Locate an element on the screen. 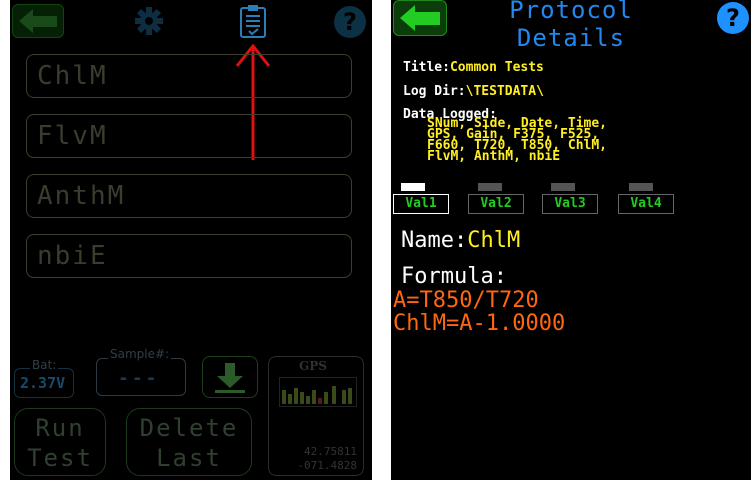 This screenshot has width=751, height=480. tab-val2-indicator is located at coordinates (490, 187).